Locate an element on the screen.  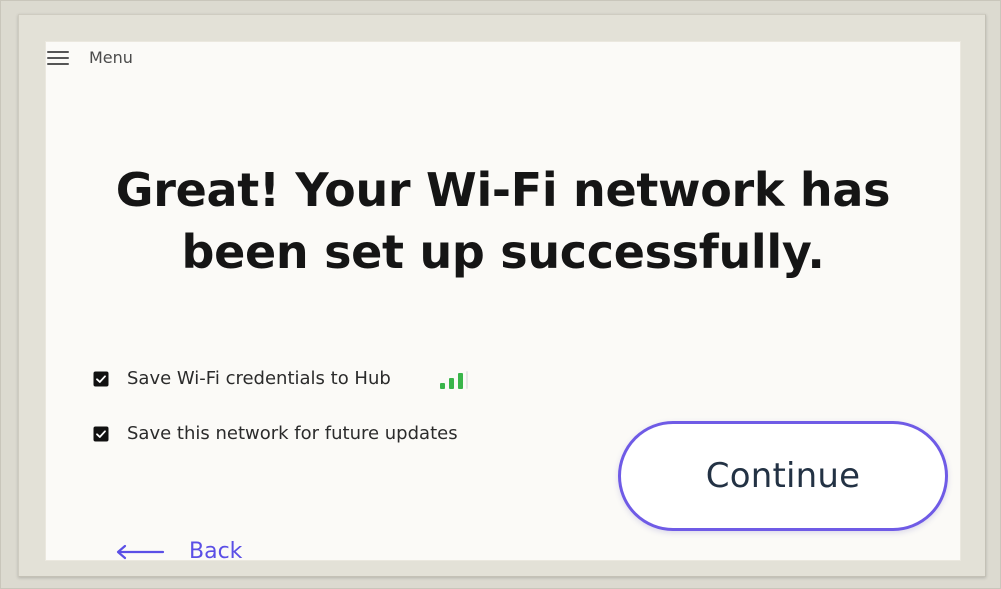
back-link: Back is located at coordinates (178, 552).